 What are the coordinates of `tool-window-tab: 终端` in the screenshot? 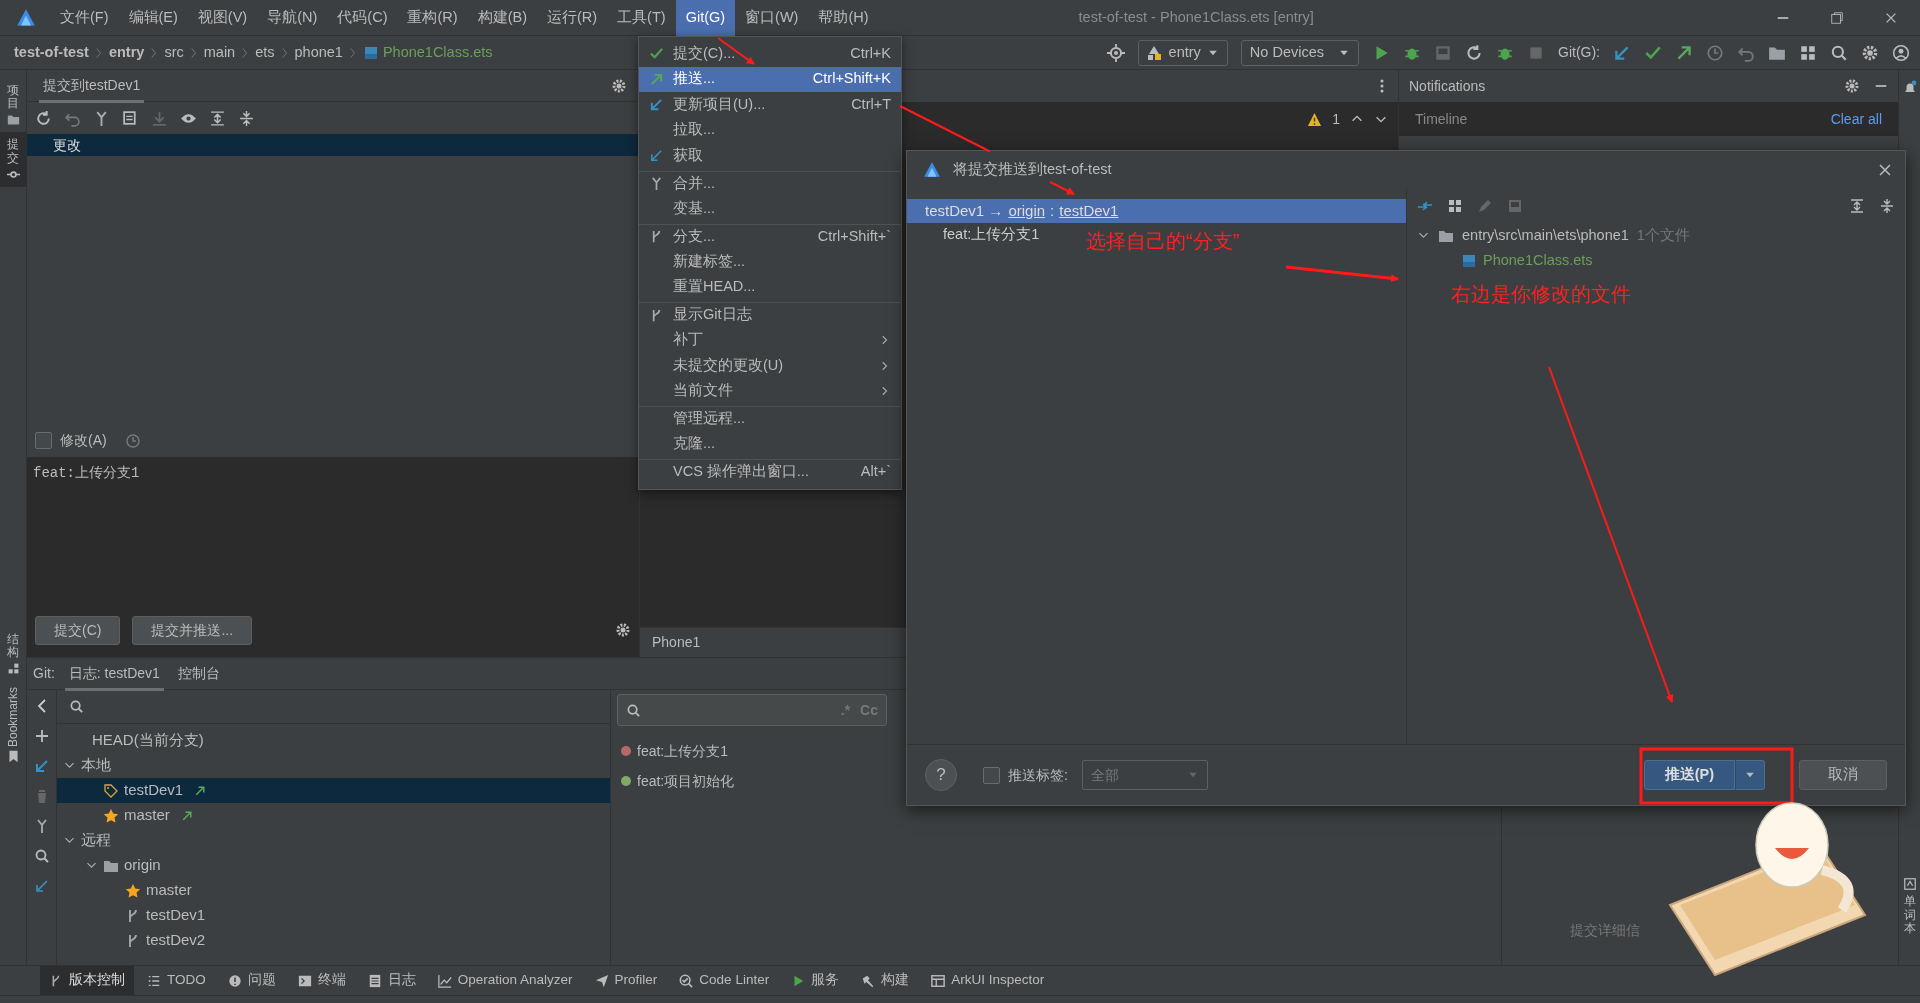 It's located at (321, 980).